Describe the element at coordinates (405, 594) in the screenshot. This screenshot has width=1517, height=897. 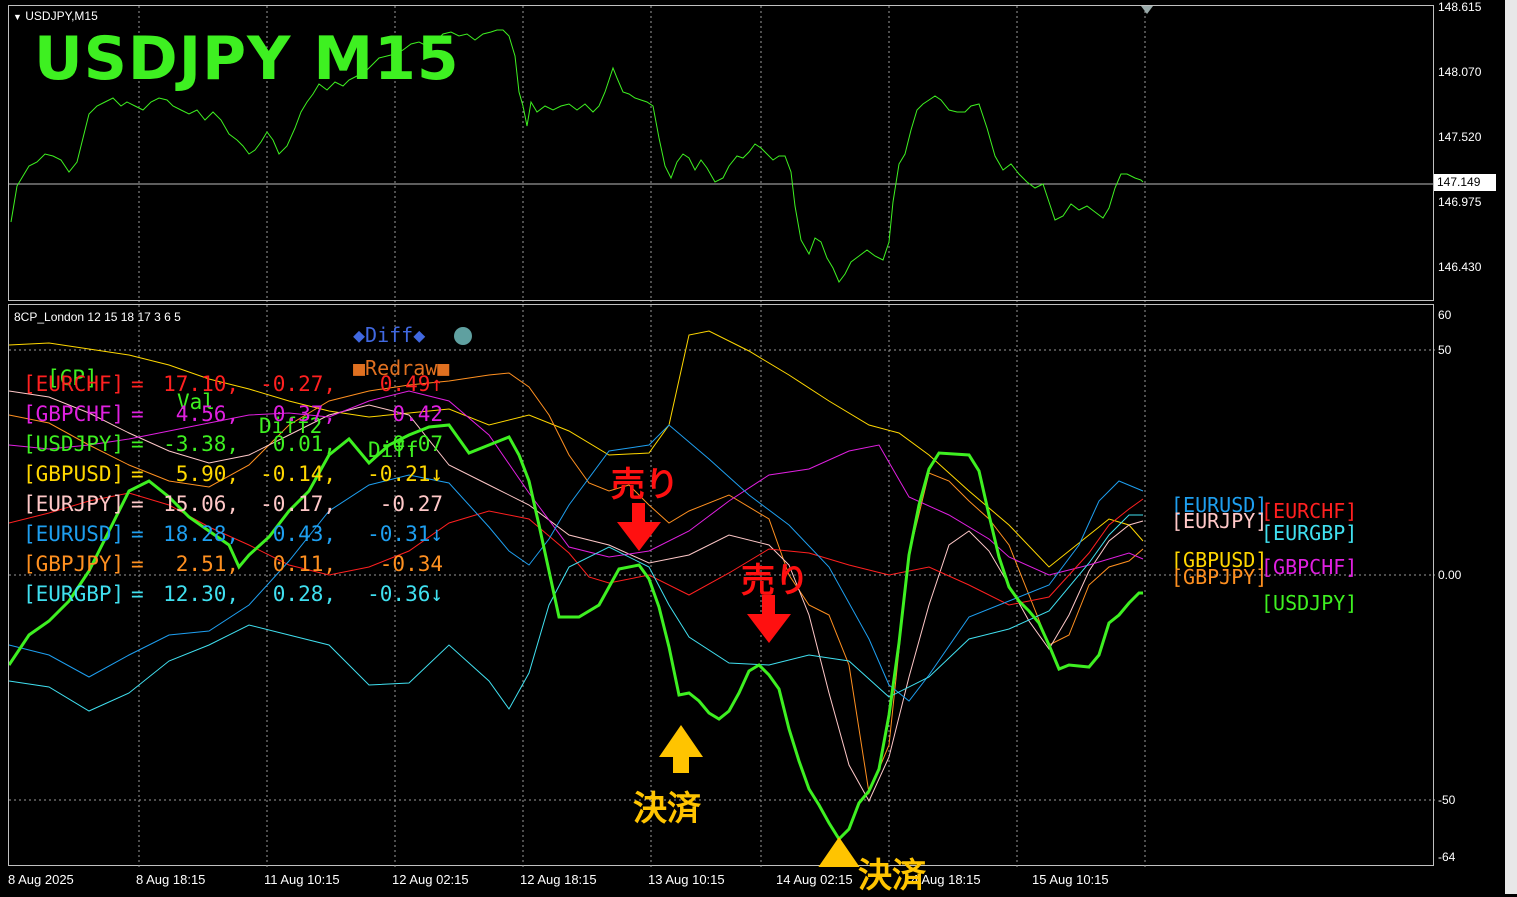
I see `diff-cell: -0.36↓` at that location.